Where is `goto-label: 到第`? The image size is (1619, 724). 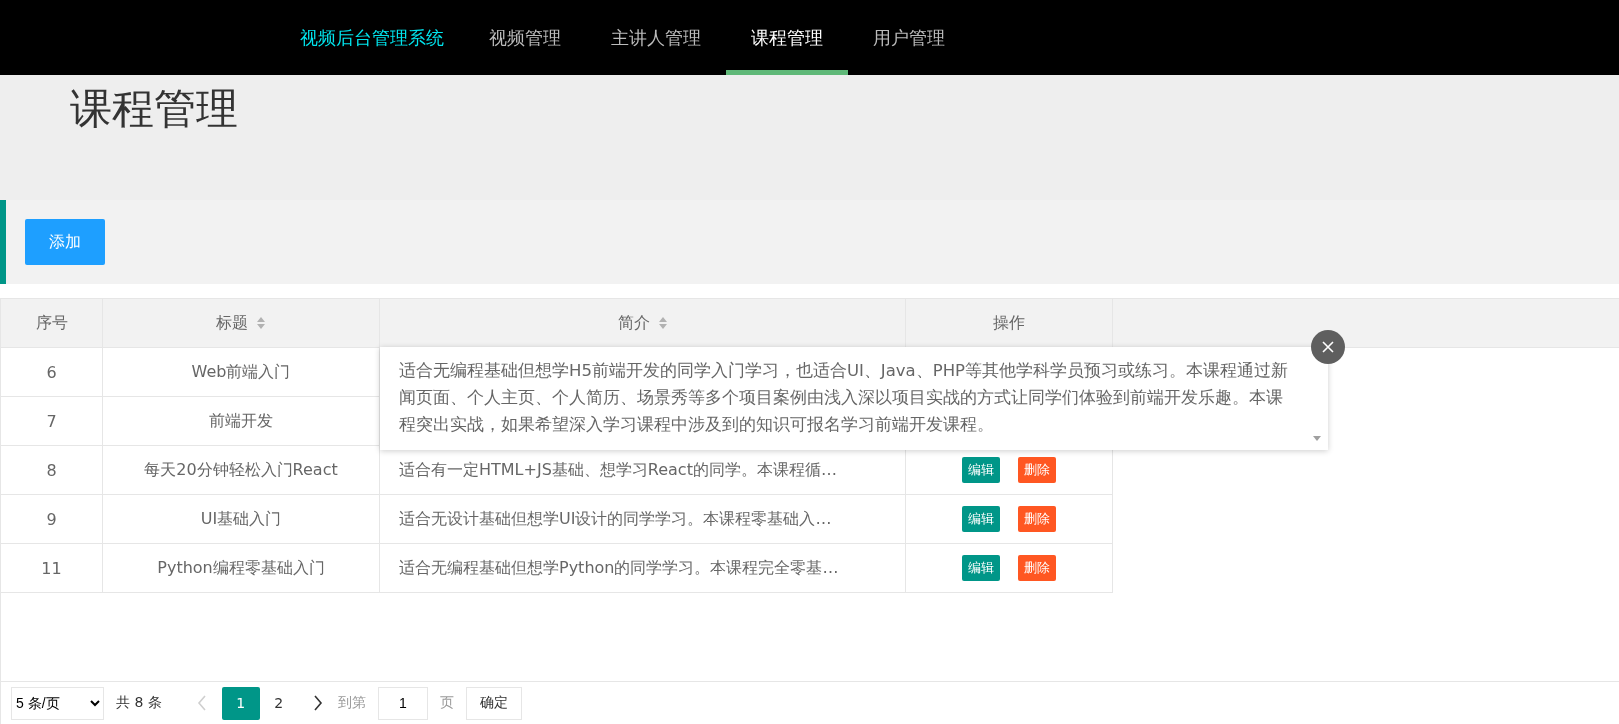 goto-label: 到第 is located at coordinates (351, 703).